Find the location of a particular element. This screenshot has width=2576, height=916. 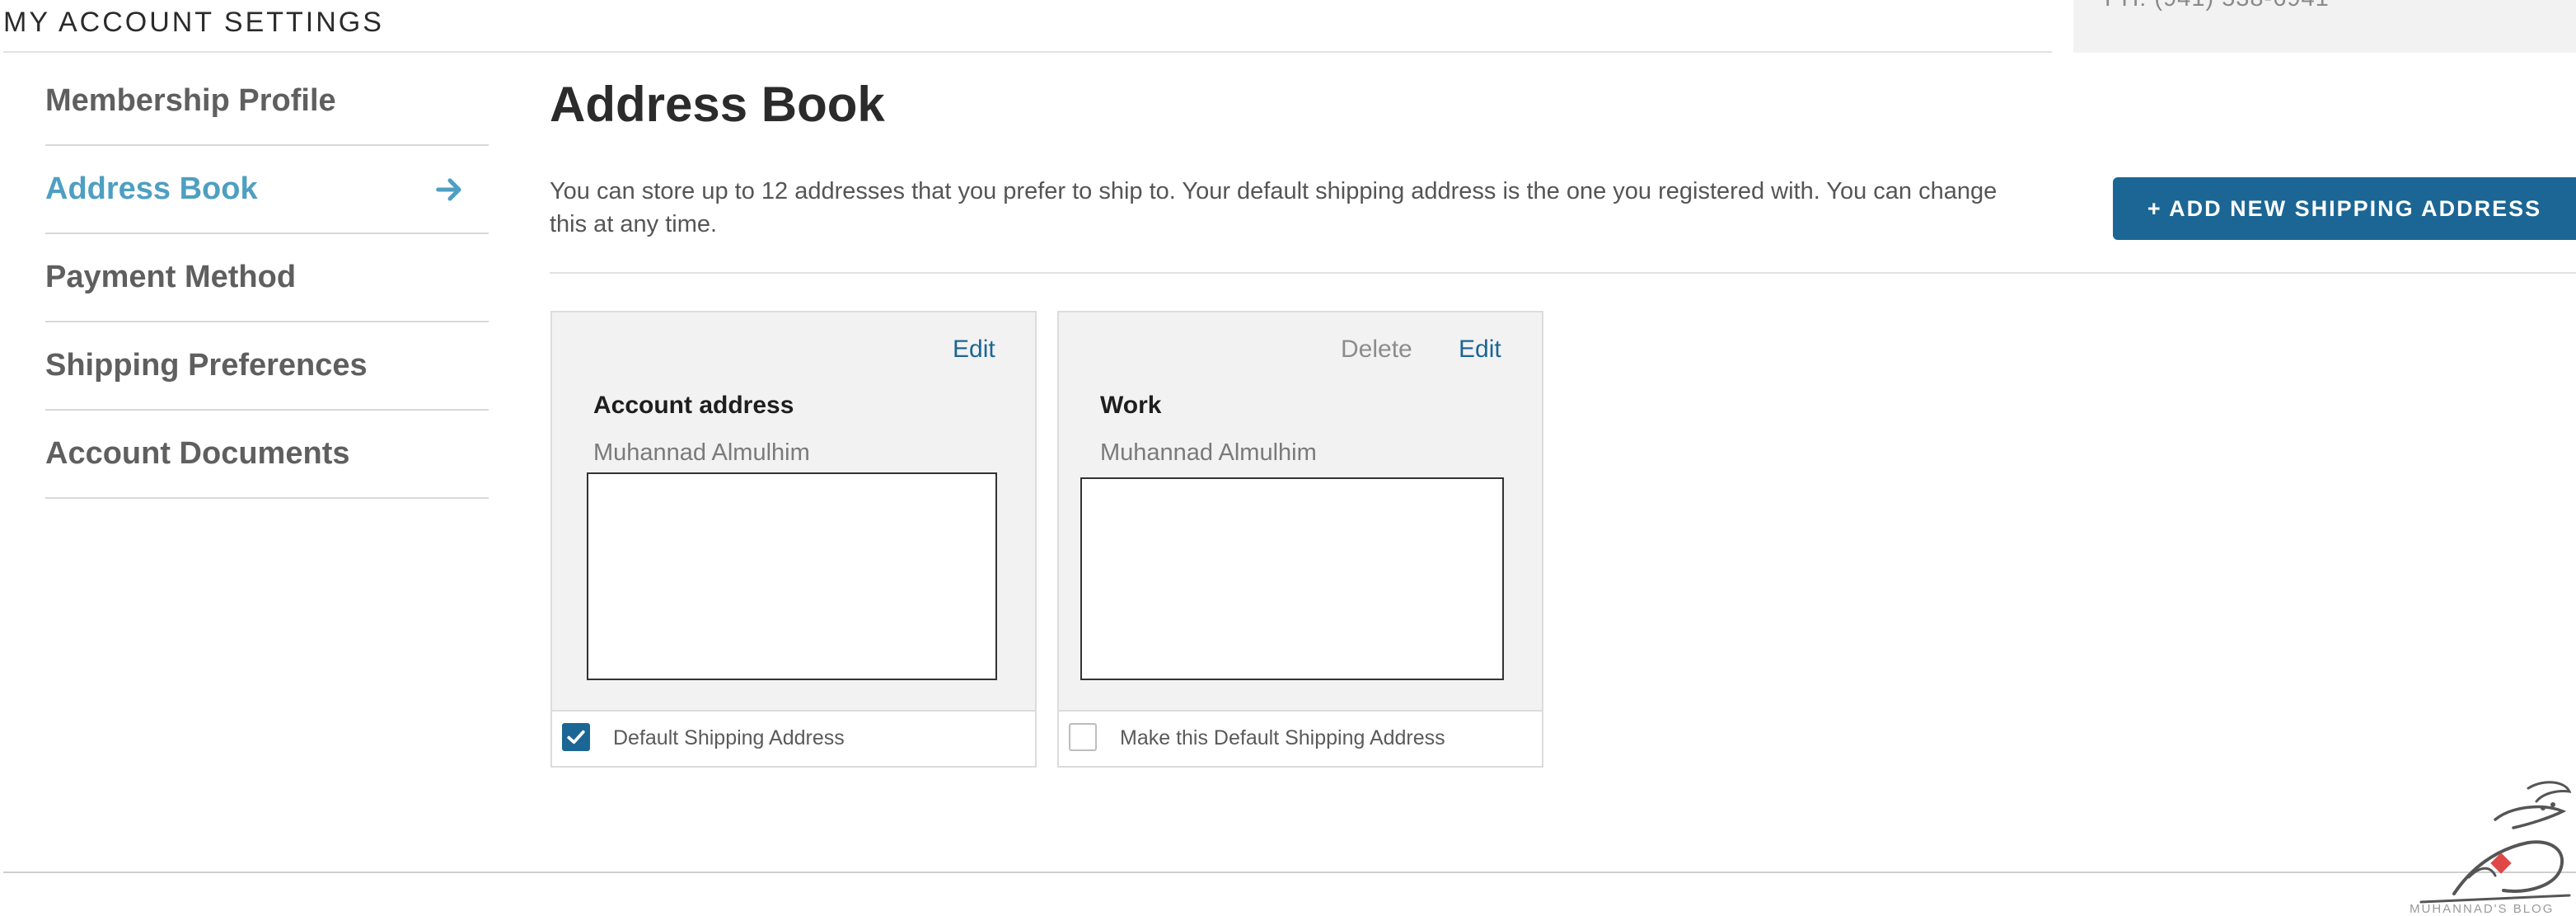

page-title: Address Book is located at coordinates (717, 104).